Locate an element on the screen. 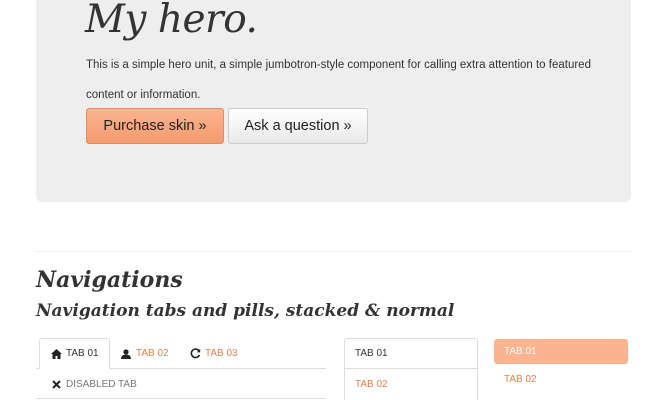 The image size is (670, 400). tab-03: TAB 03 is located at coordinates (213, 353).